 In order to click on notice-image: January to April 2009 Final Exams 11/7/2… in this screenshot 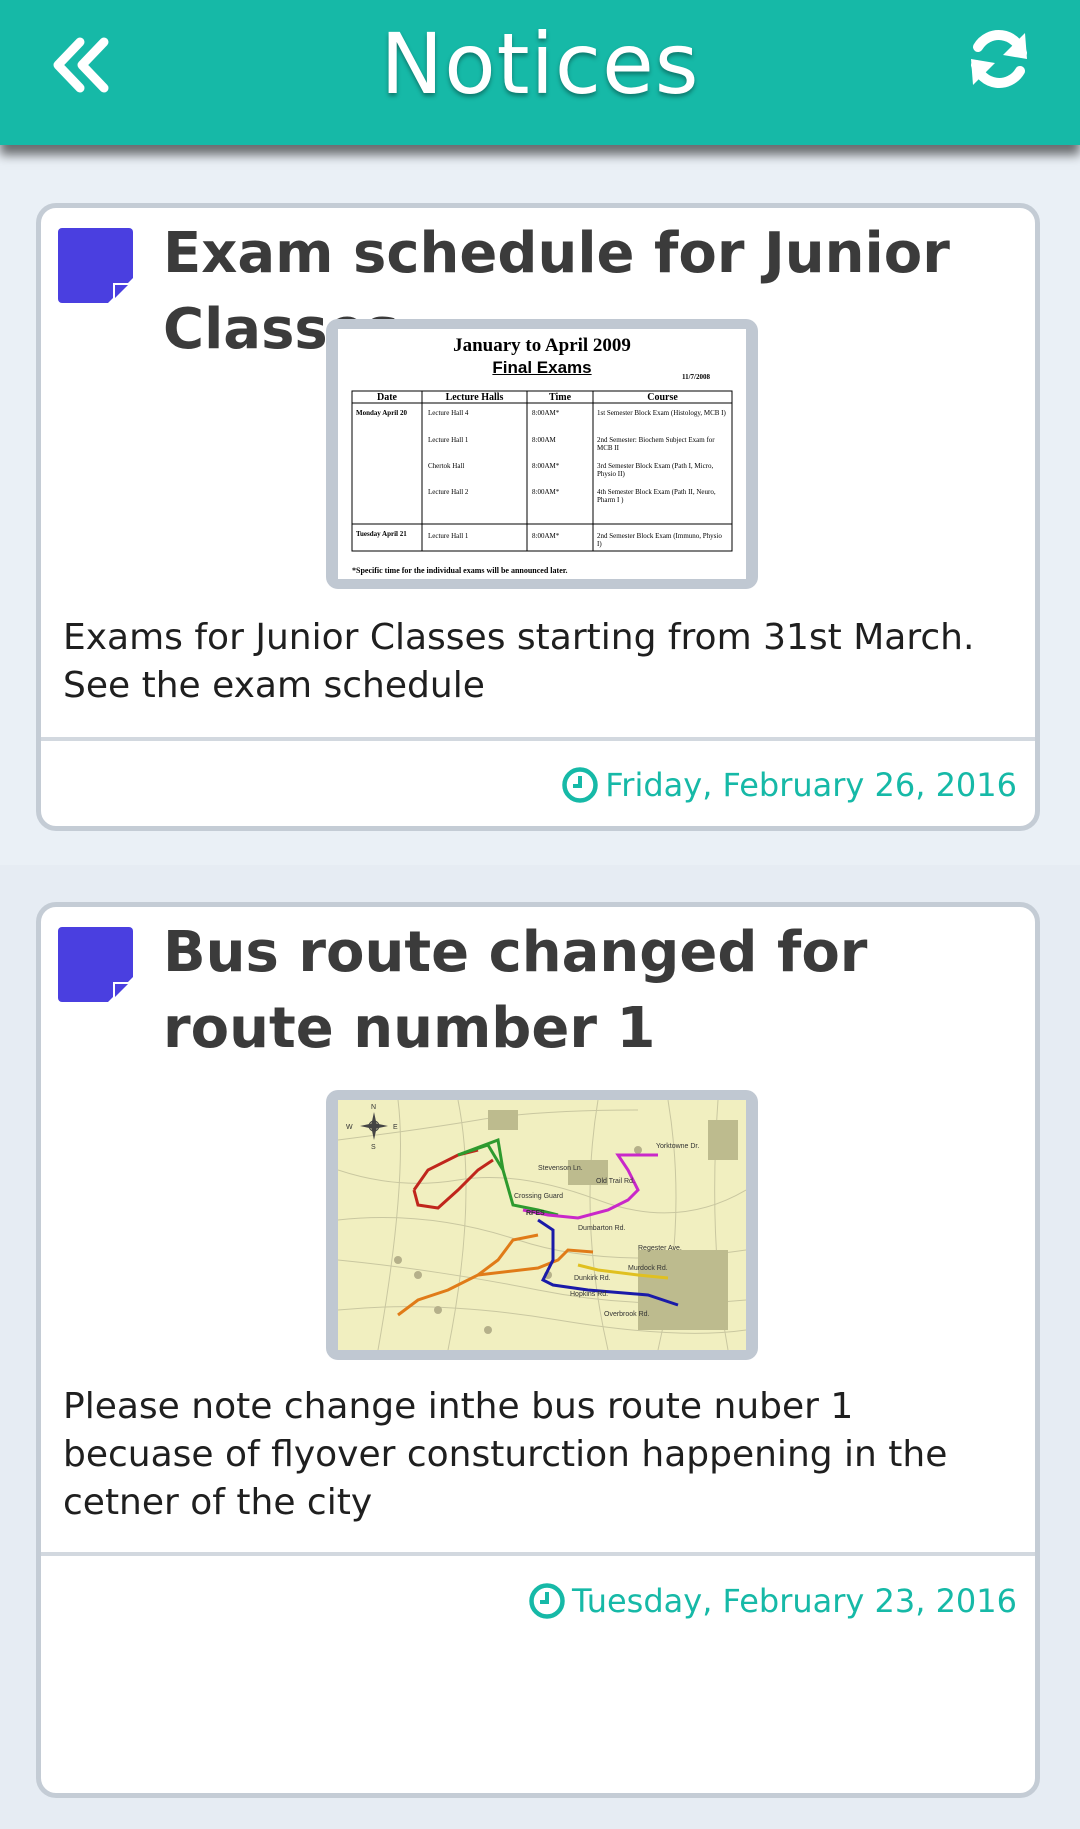, I will do `click(542, 454)`.